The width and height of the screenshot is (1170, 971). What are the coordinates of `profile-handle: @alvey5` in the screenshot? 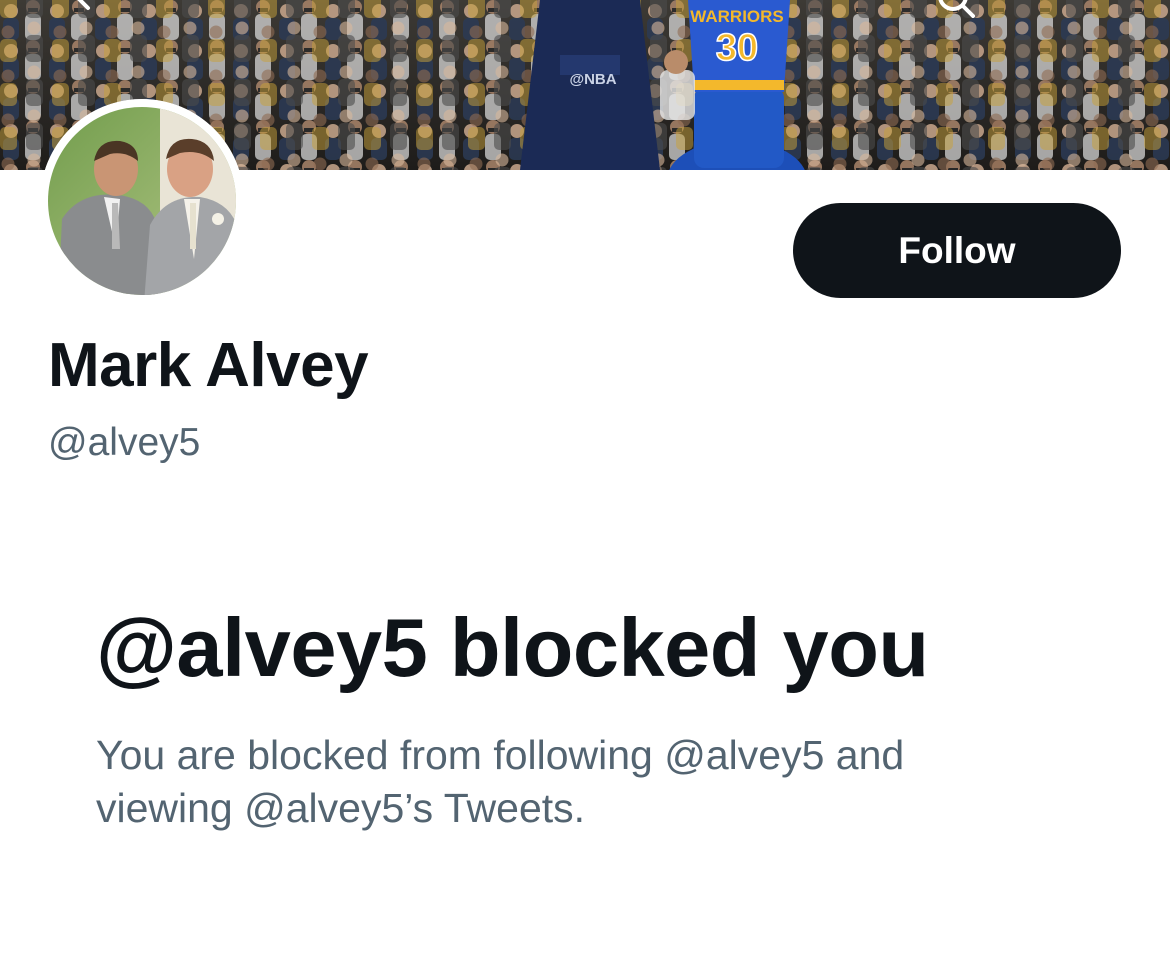 It's located at (124, 442).